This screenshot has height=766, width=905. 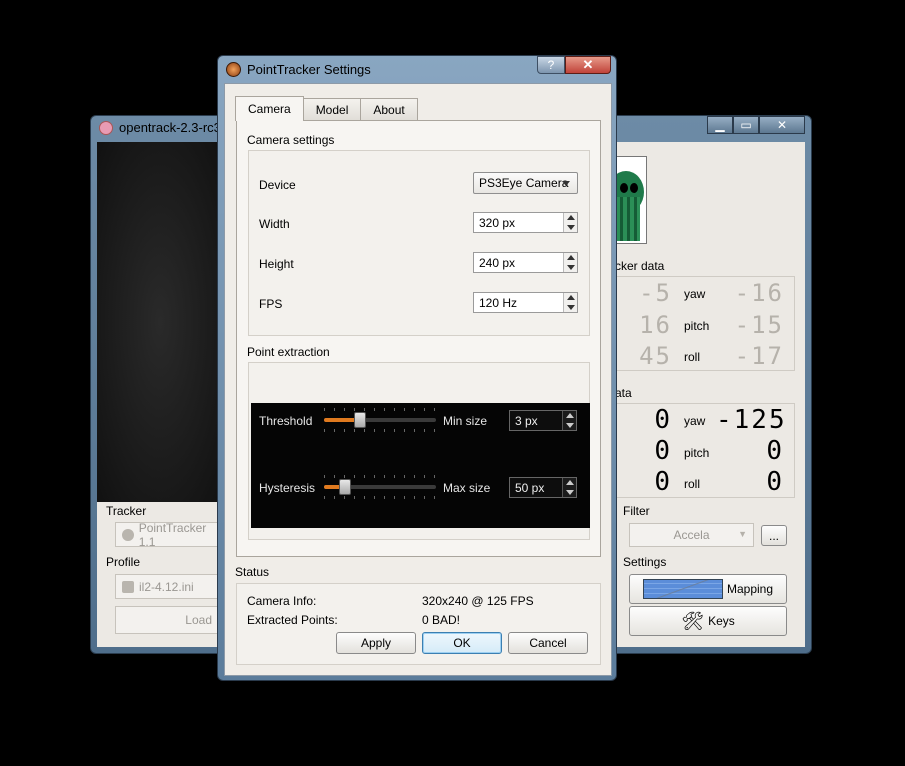 I want to click on filter-select: Accela ▼, so click(x=691, y=535).